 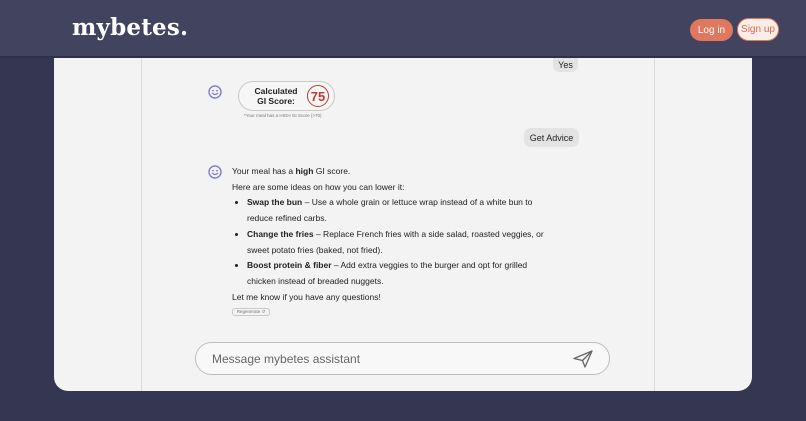 What do you see at coordinates (711, 30) in the screenshot?
I see `login-button: Log in` at bounding box center [711, 30].